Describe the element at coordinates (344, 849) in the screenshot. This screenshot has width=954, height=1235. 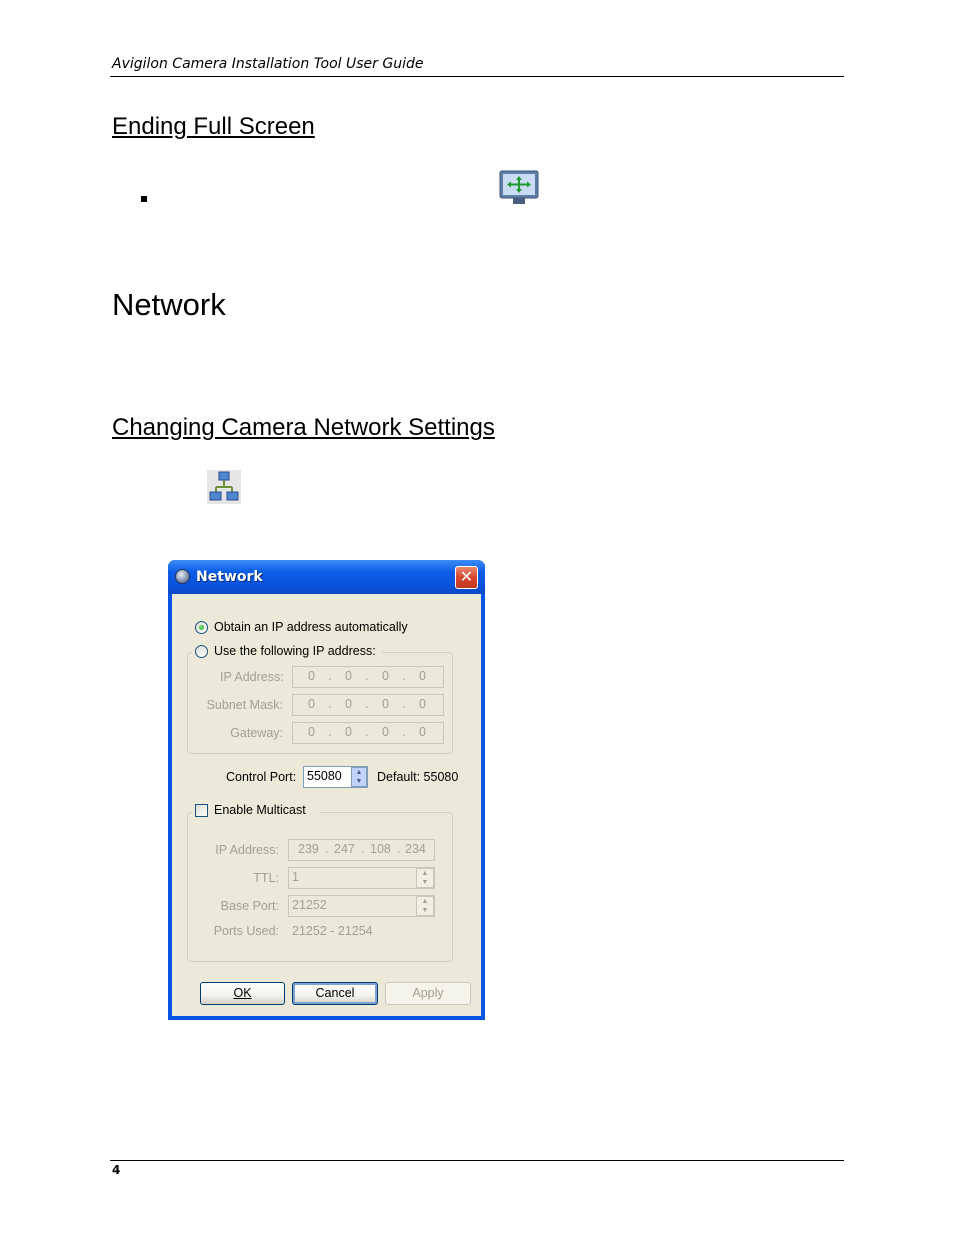
I see `ip-octet: 247` at that location.